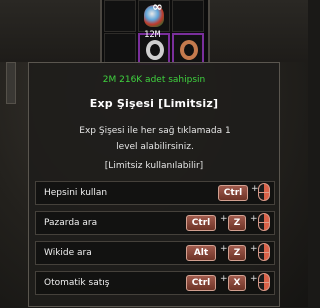 Image resolution: width=320 pixels, height=308 pixels. Describe the element at coordinates (154, 80) in the screenshot. I see `owned-count: 2M 216K adet sahipsin` at that location.